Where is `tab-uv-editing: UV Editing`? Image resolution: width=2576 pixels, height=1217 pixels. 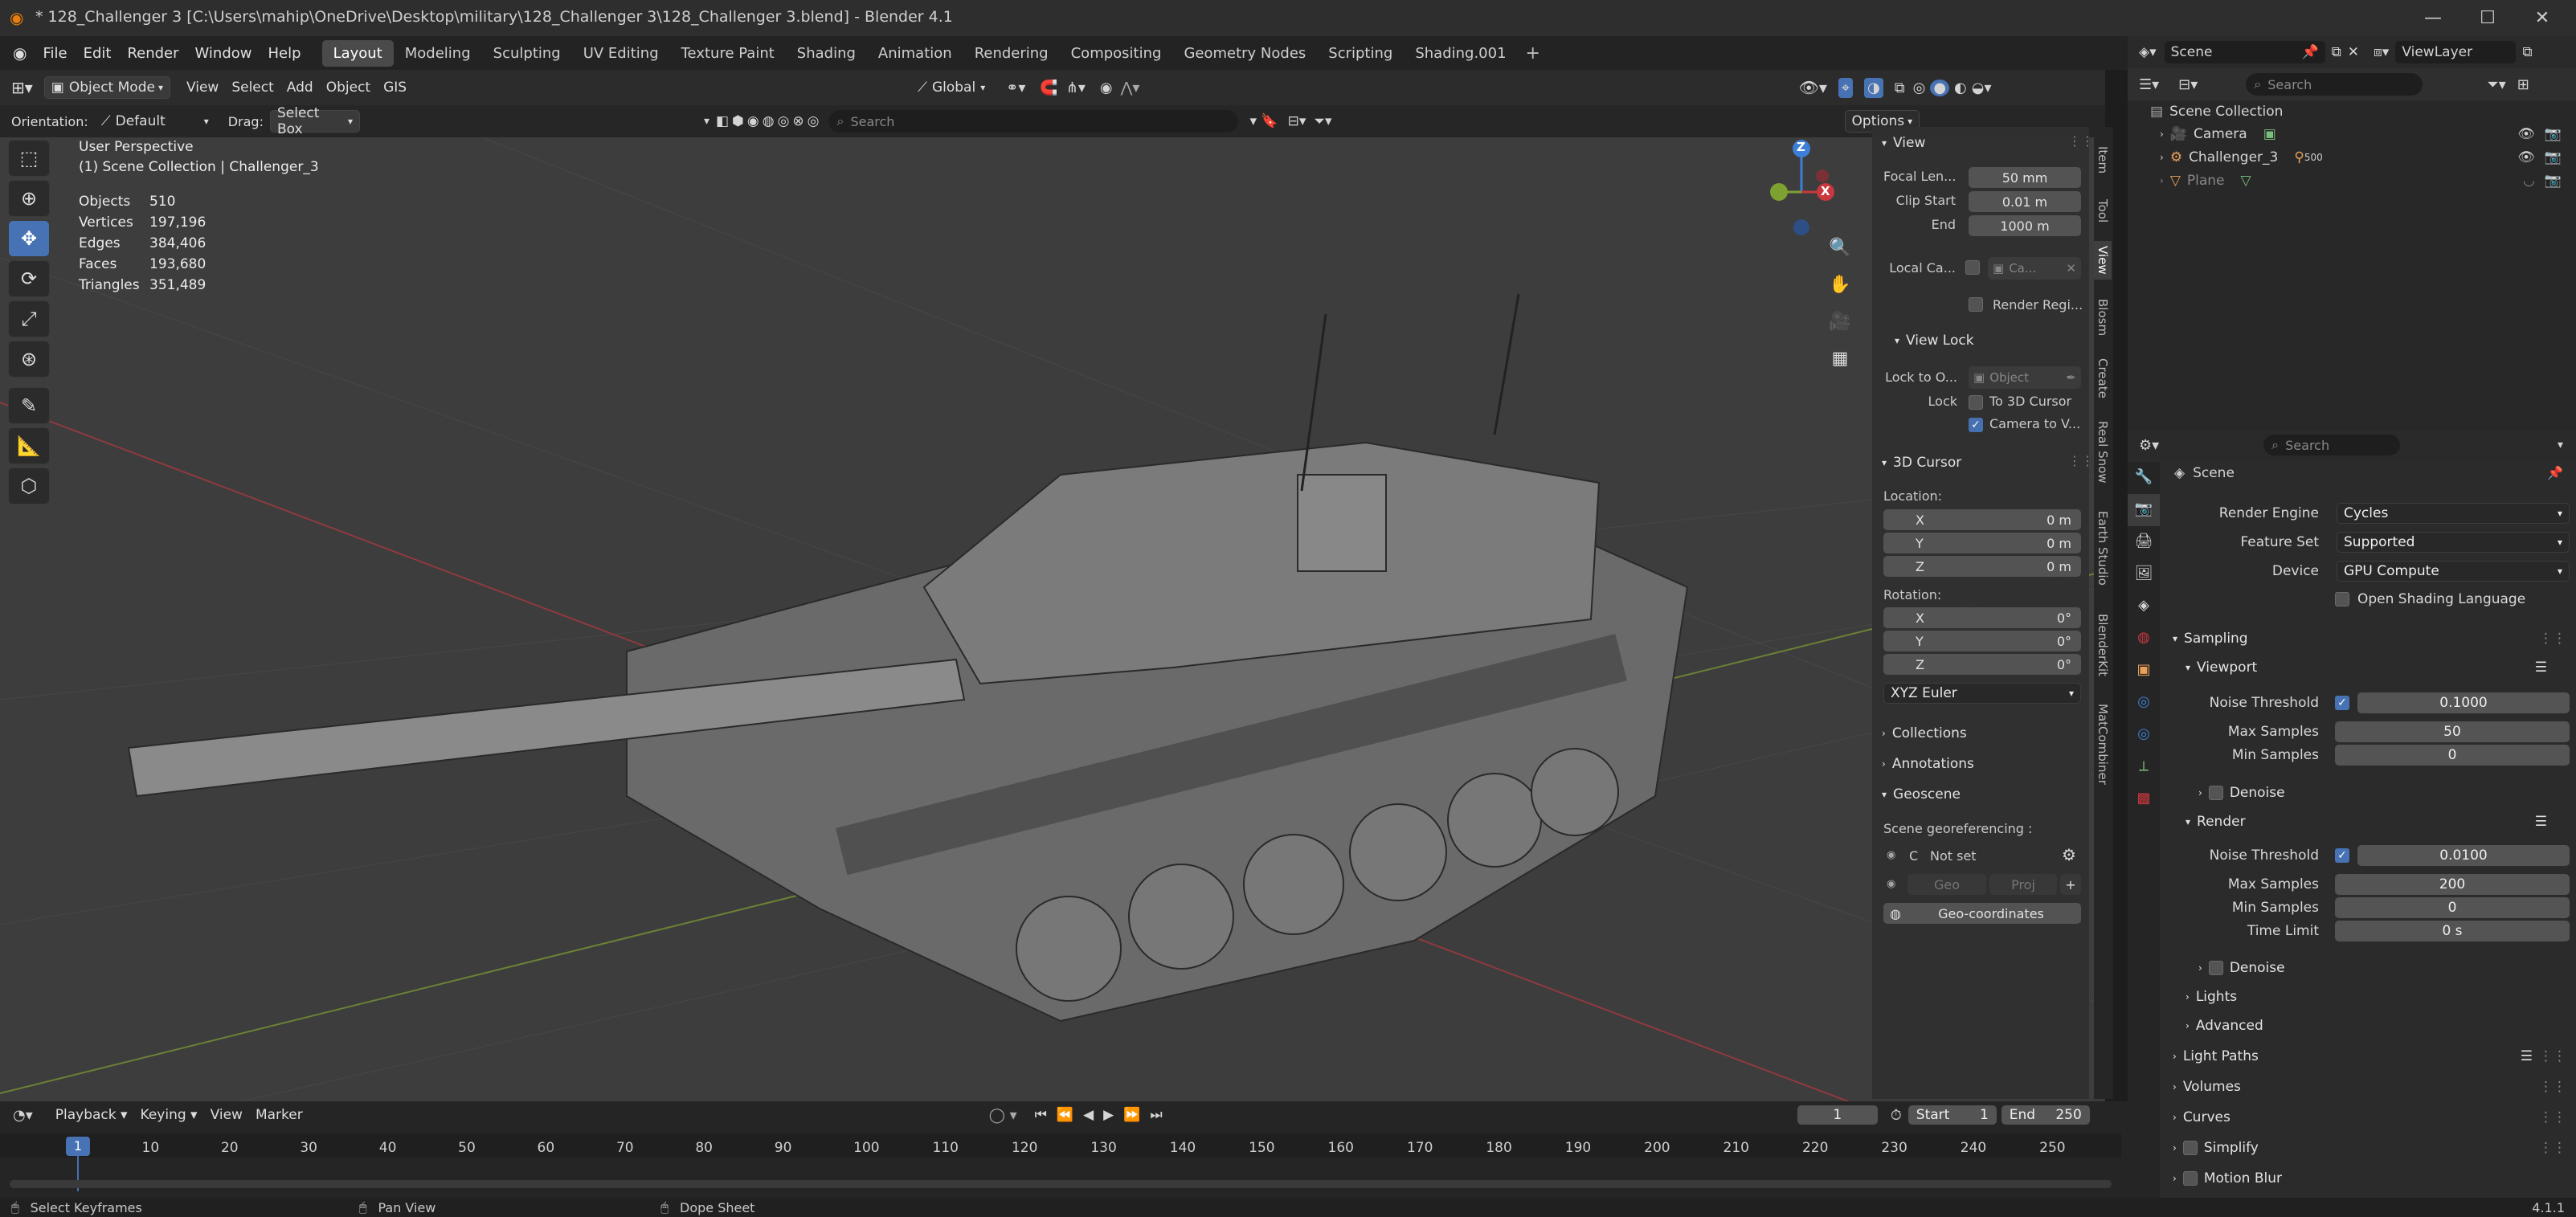 tab-uv-editing: UV Editing is located at coordinates (621, 53).